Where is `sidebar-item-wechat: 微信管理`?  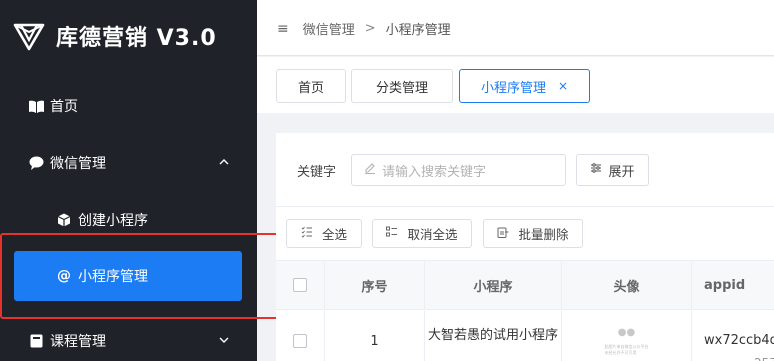 sidebar-item-wechat: 微信管理 is located at coordinates (128, 163).